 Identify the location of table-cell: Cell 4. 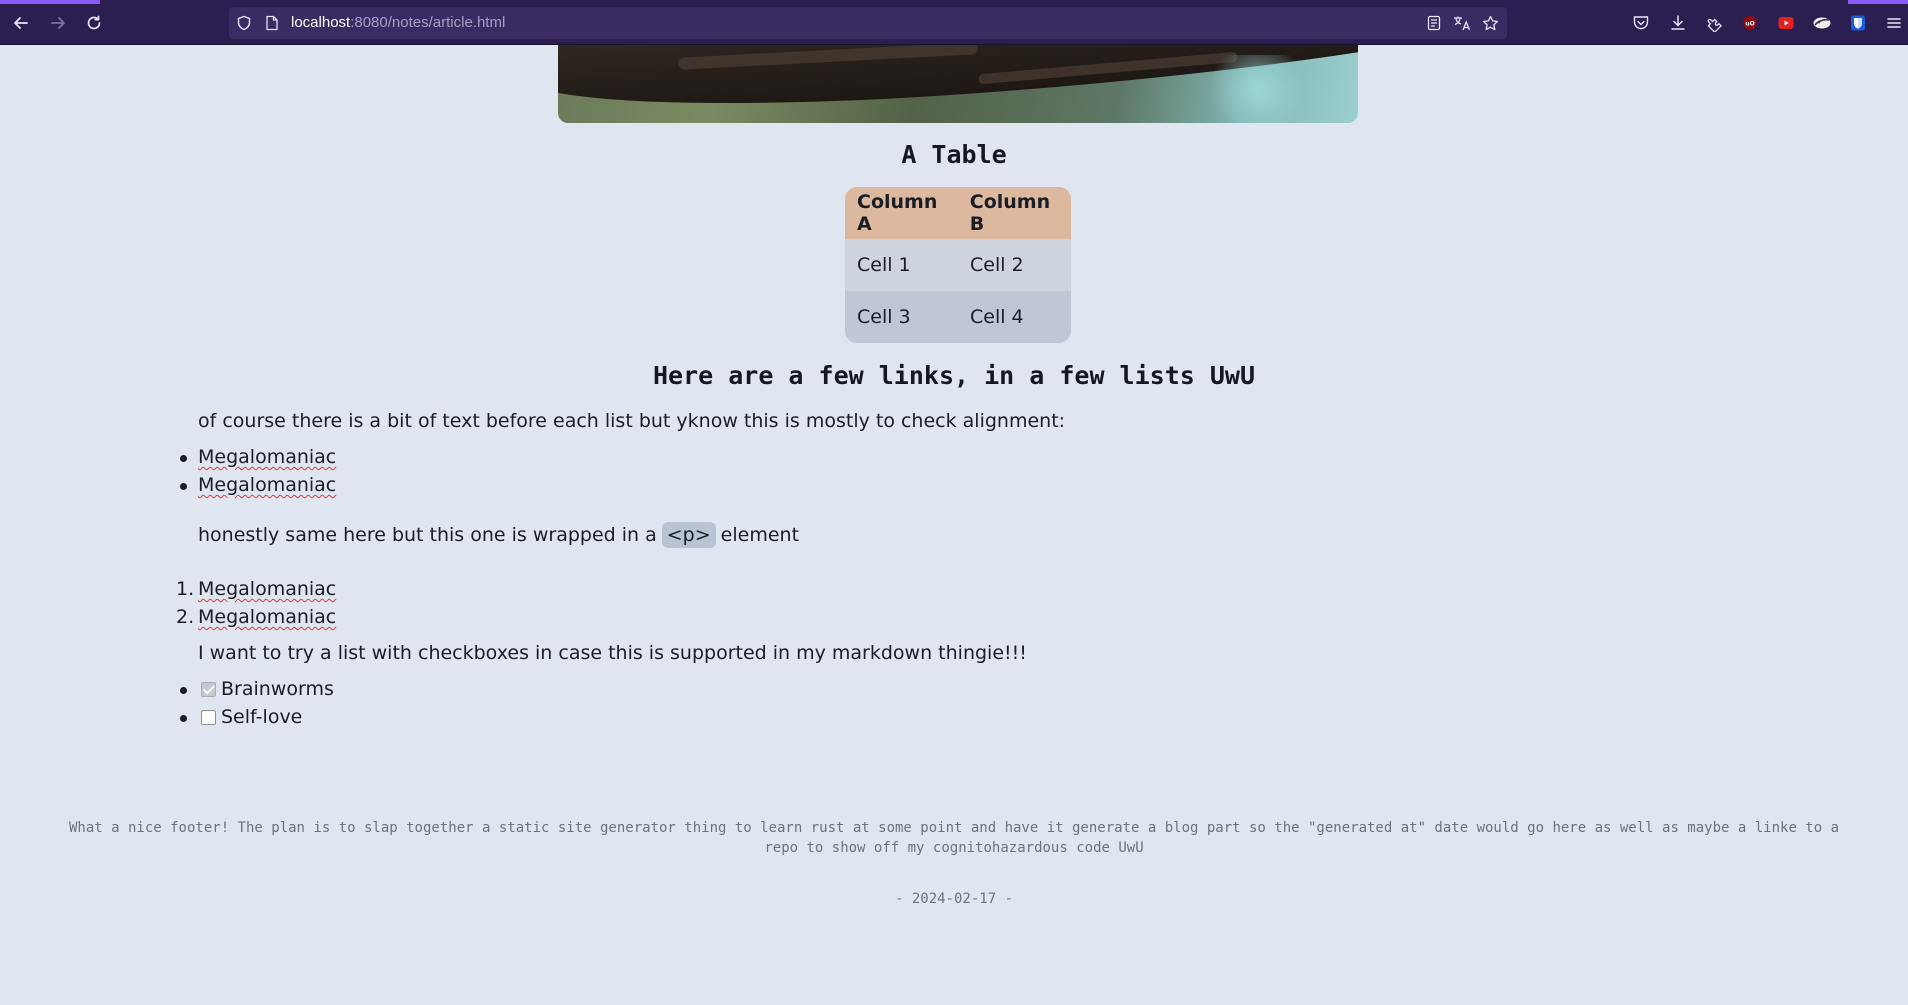
(997, 317).